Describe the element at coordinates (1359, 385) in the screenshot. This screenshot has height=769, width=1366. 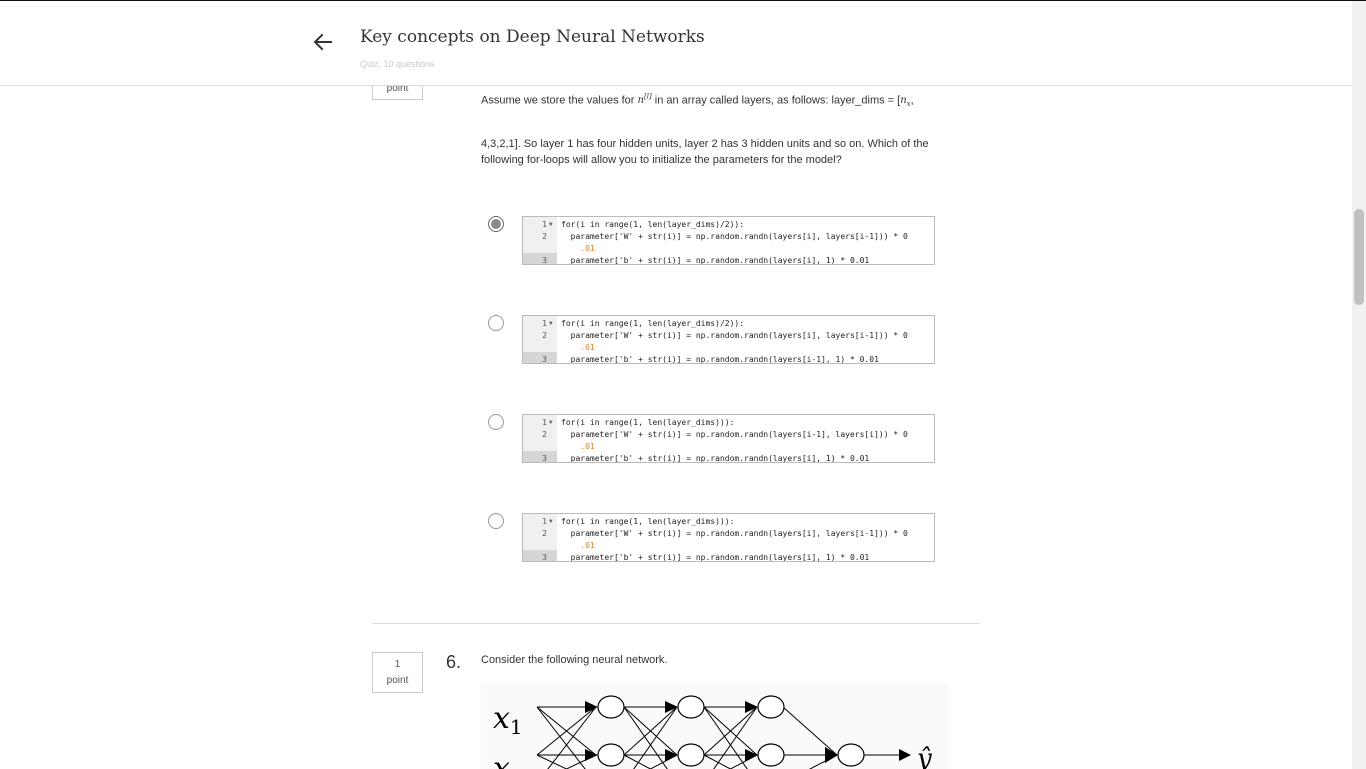
I see `page-scrollbar` at that location.